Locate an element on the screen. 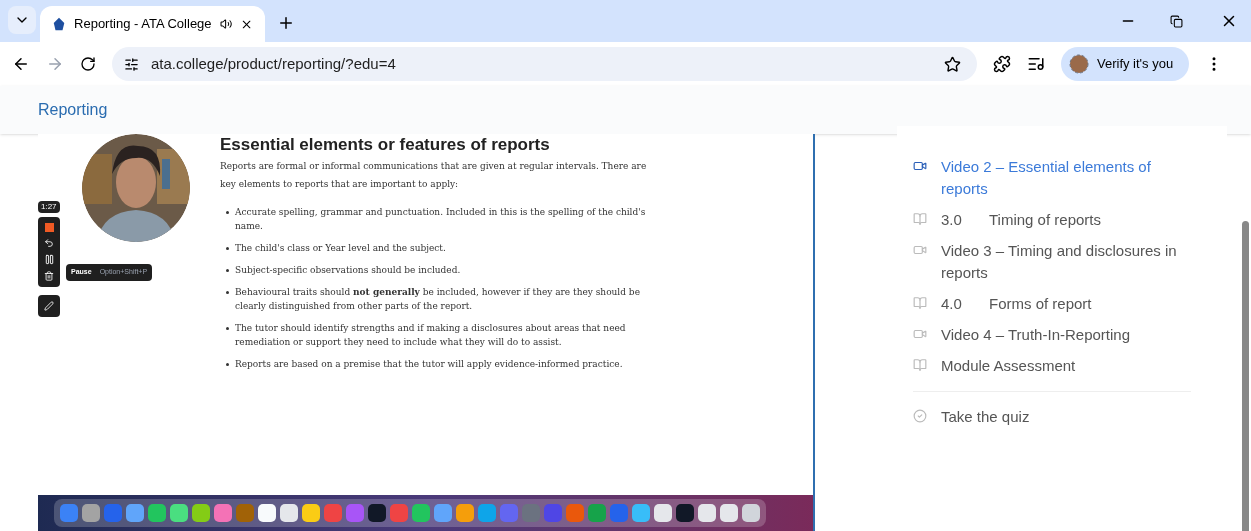  lesson-item: Video 2 – Essential elements of reports is located at coordinates (1048, 178).